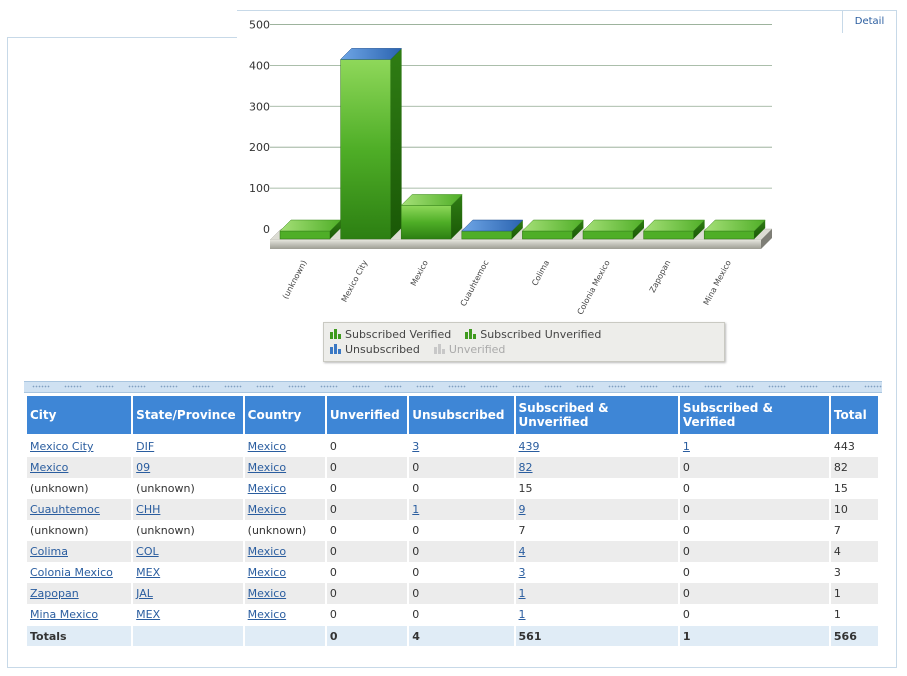 The image size is (907, 676). What do you see at coordinates (854, 416) in the screenshot?
I see `column-header: Total` at bounding box center [854, 416].